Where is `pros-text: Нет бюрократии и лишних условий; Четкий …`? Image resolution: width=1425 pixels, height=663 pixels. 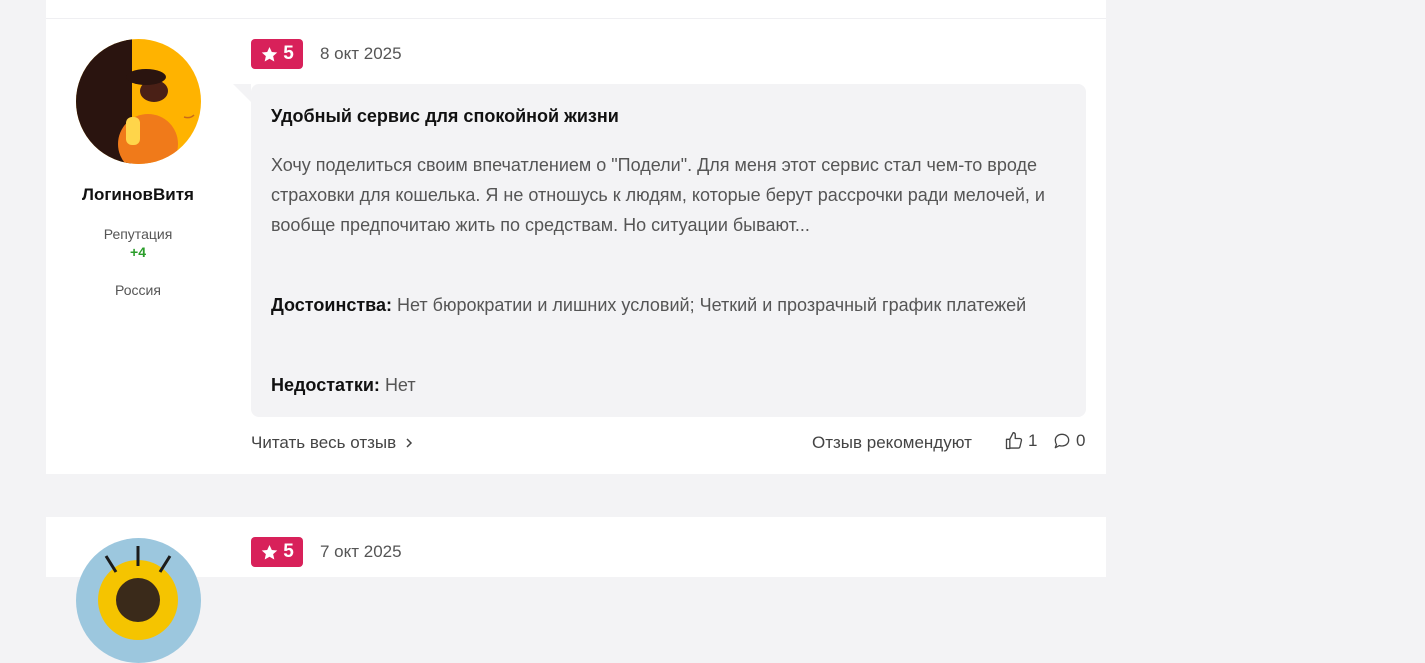 pros-text: Нет бюрократии и лишних условий; Четкий … is located at coordinates (712, 305).